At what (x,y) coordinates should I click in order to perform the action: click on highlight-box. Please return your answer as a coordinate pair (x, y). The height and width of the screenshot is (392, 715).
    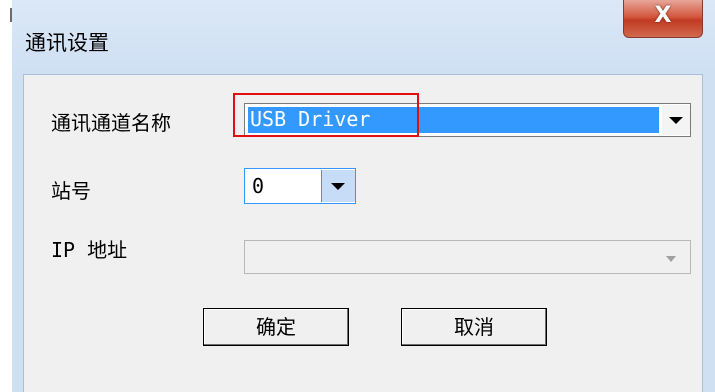
    Looking at the image, I should click on (326, 115).